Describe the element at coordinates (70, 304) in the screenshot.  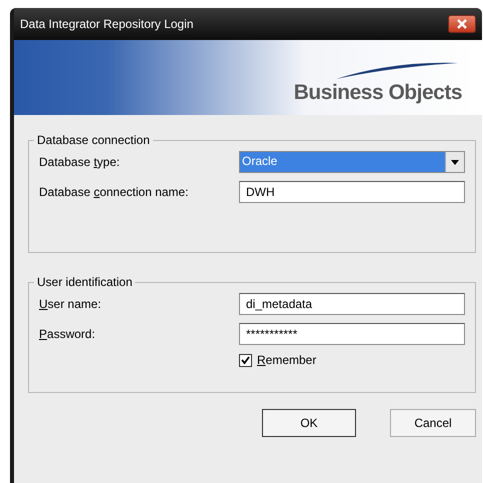
I see `field-label: User name:` at that location.